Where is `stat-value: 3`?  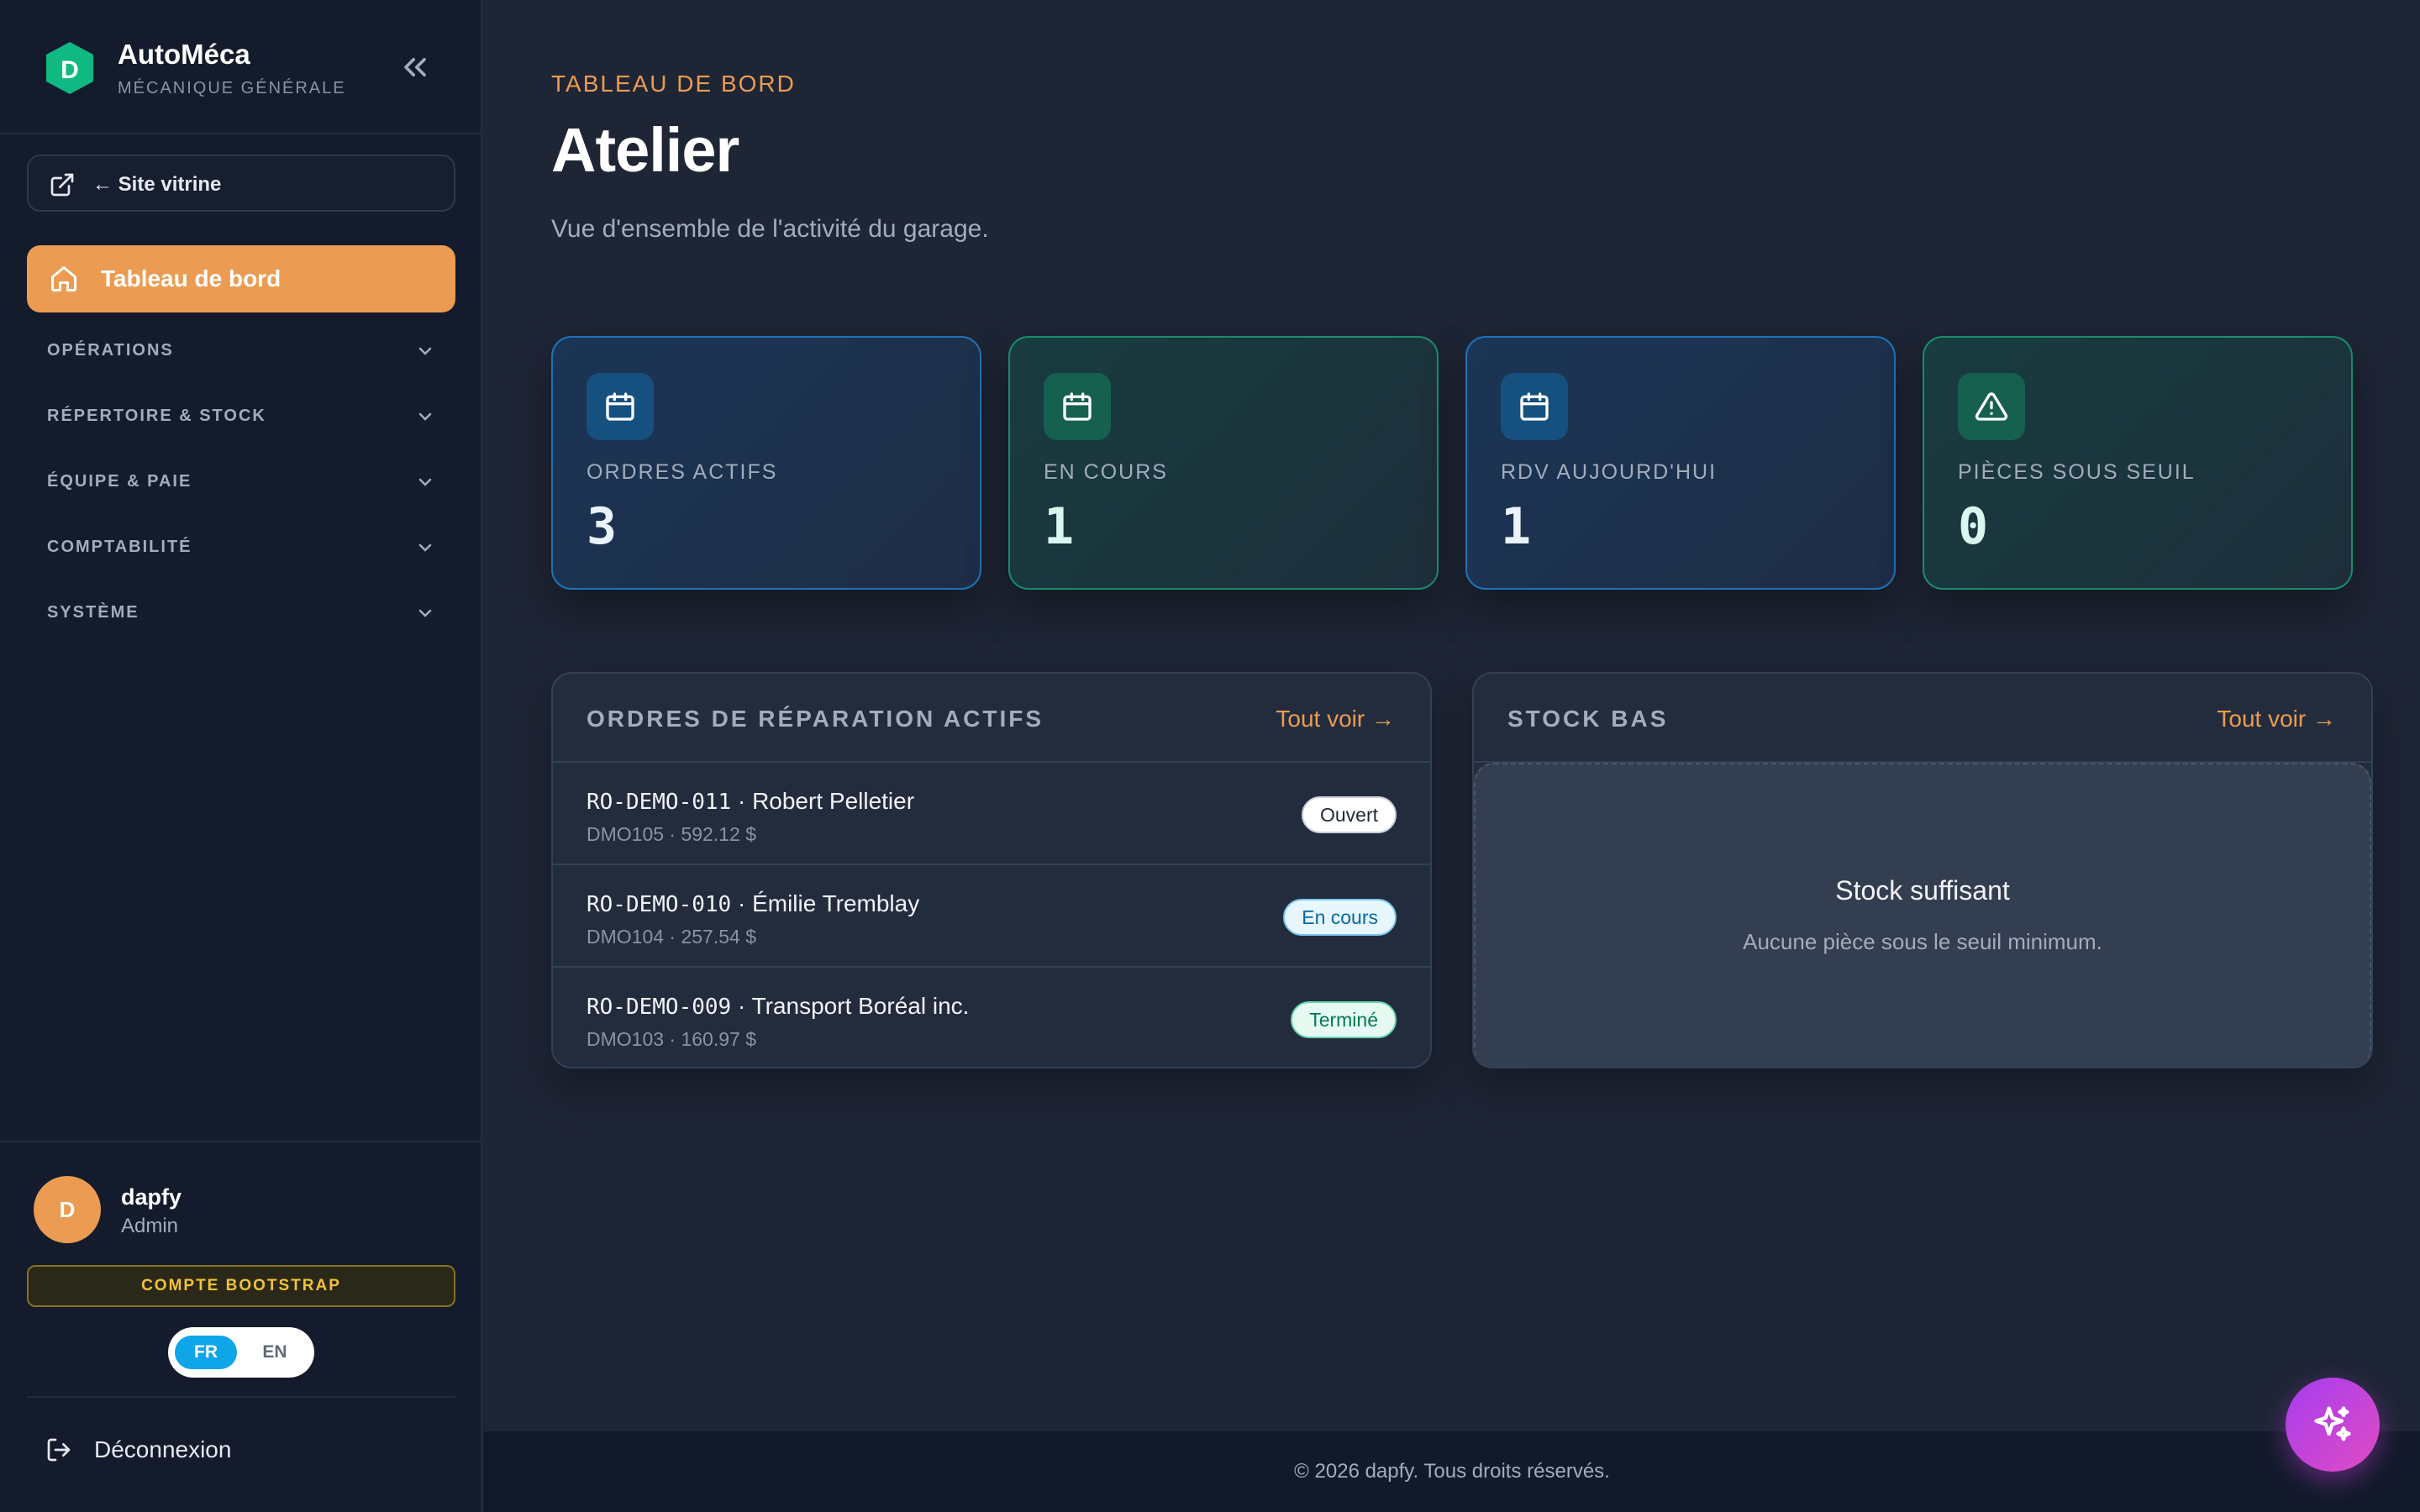 stat-value: 3 is located at coordinates (602, 526).